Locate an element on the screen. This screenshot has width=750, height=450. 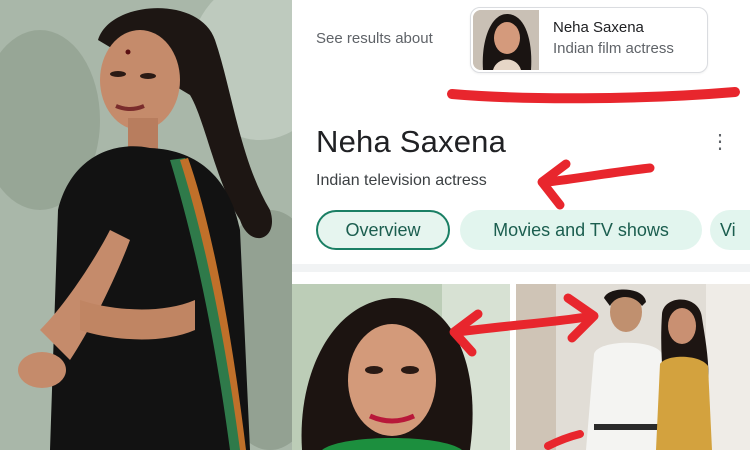
see-results-label: See results about is located at coordinates (374, 38).